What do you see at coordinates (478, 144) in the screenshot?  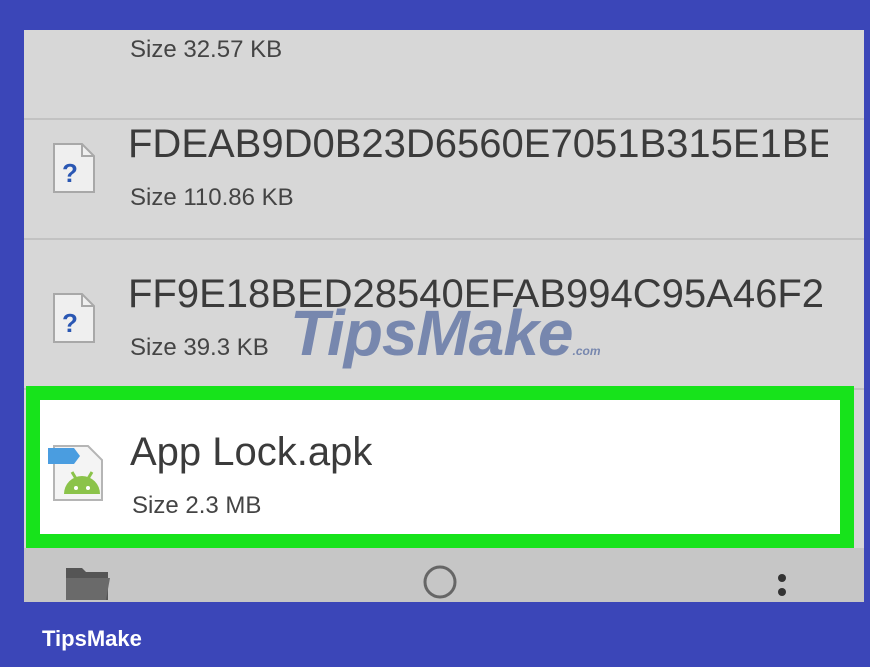 I see `file-name: FDEAB9D0B23D6560E7051B315E1BE` at bounding box center [478, 144].